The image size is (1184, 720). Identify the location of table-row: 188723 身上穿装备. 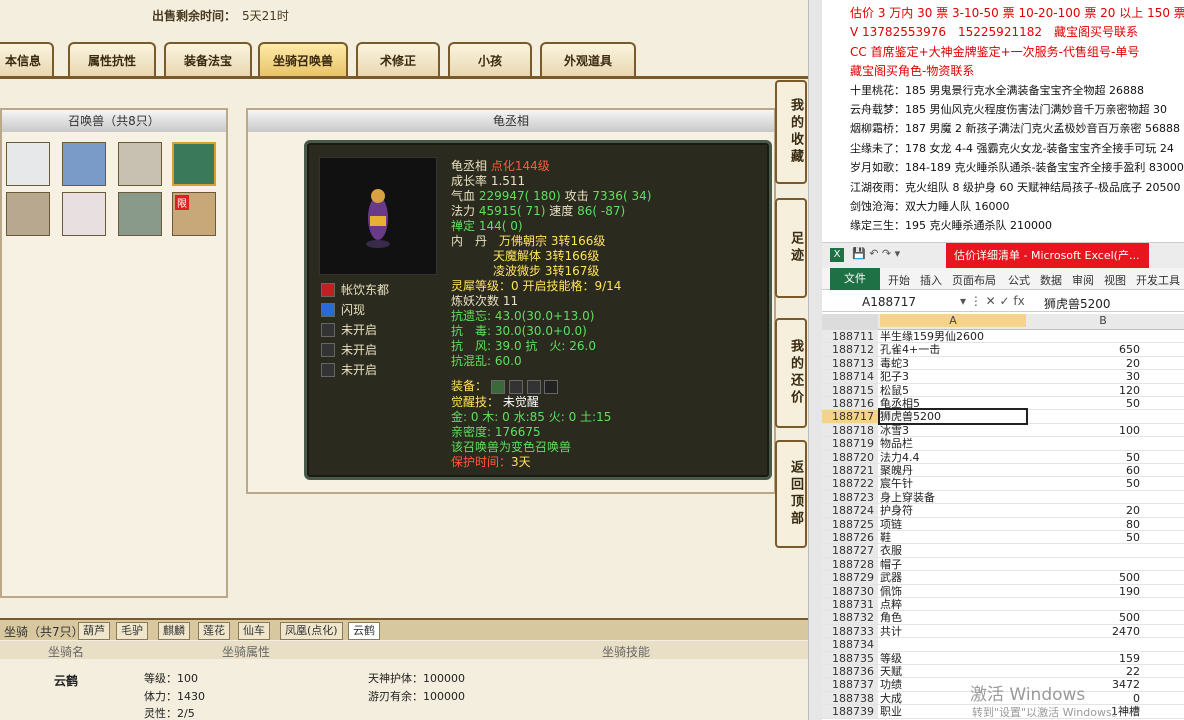
(1003, 497).